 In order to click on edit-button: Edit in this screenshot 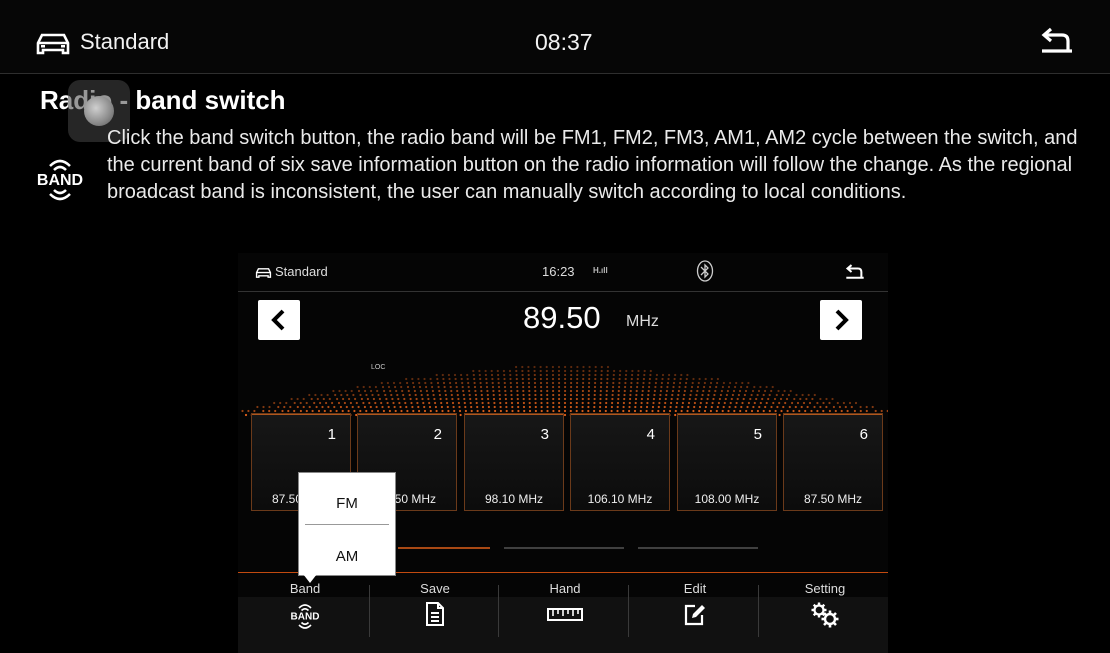, I will do `click(695, 614)`.